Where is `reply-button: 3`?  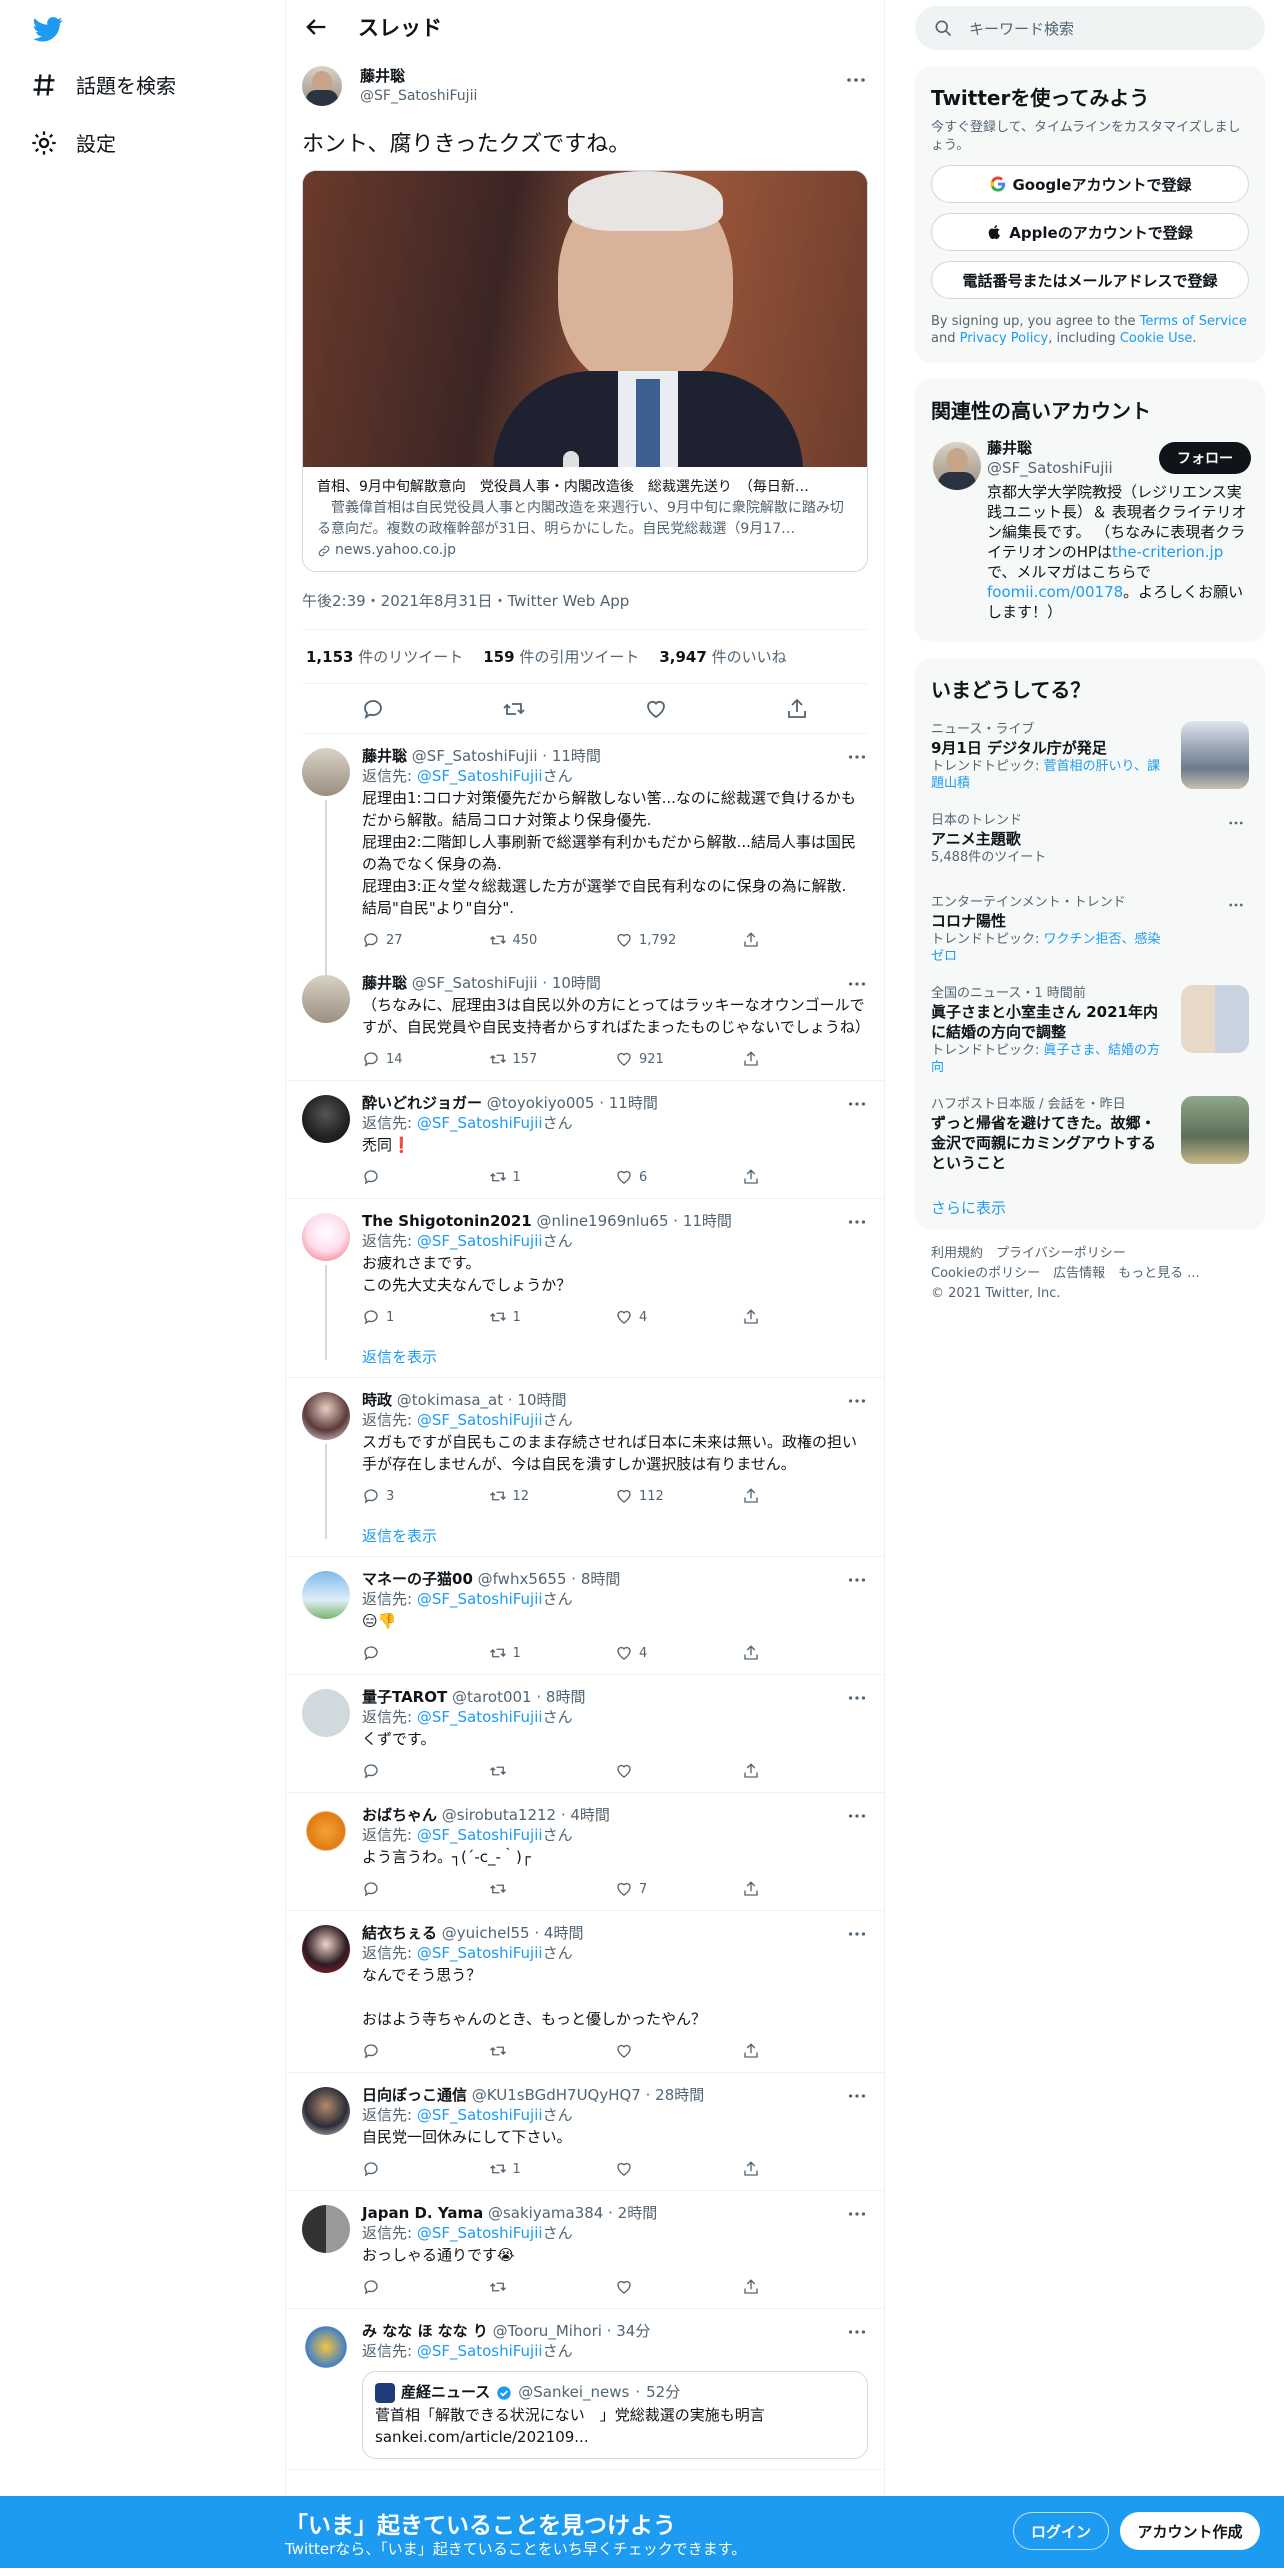 reply-button: 3 is located at coordinates (425, 1496).